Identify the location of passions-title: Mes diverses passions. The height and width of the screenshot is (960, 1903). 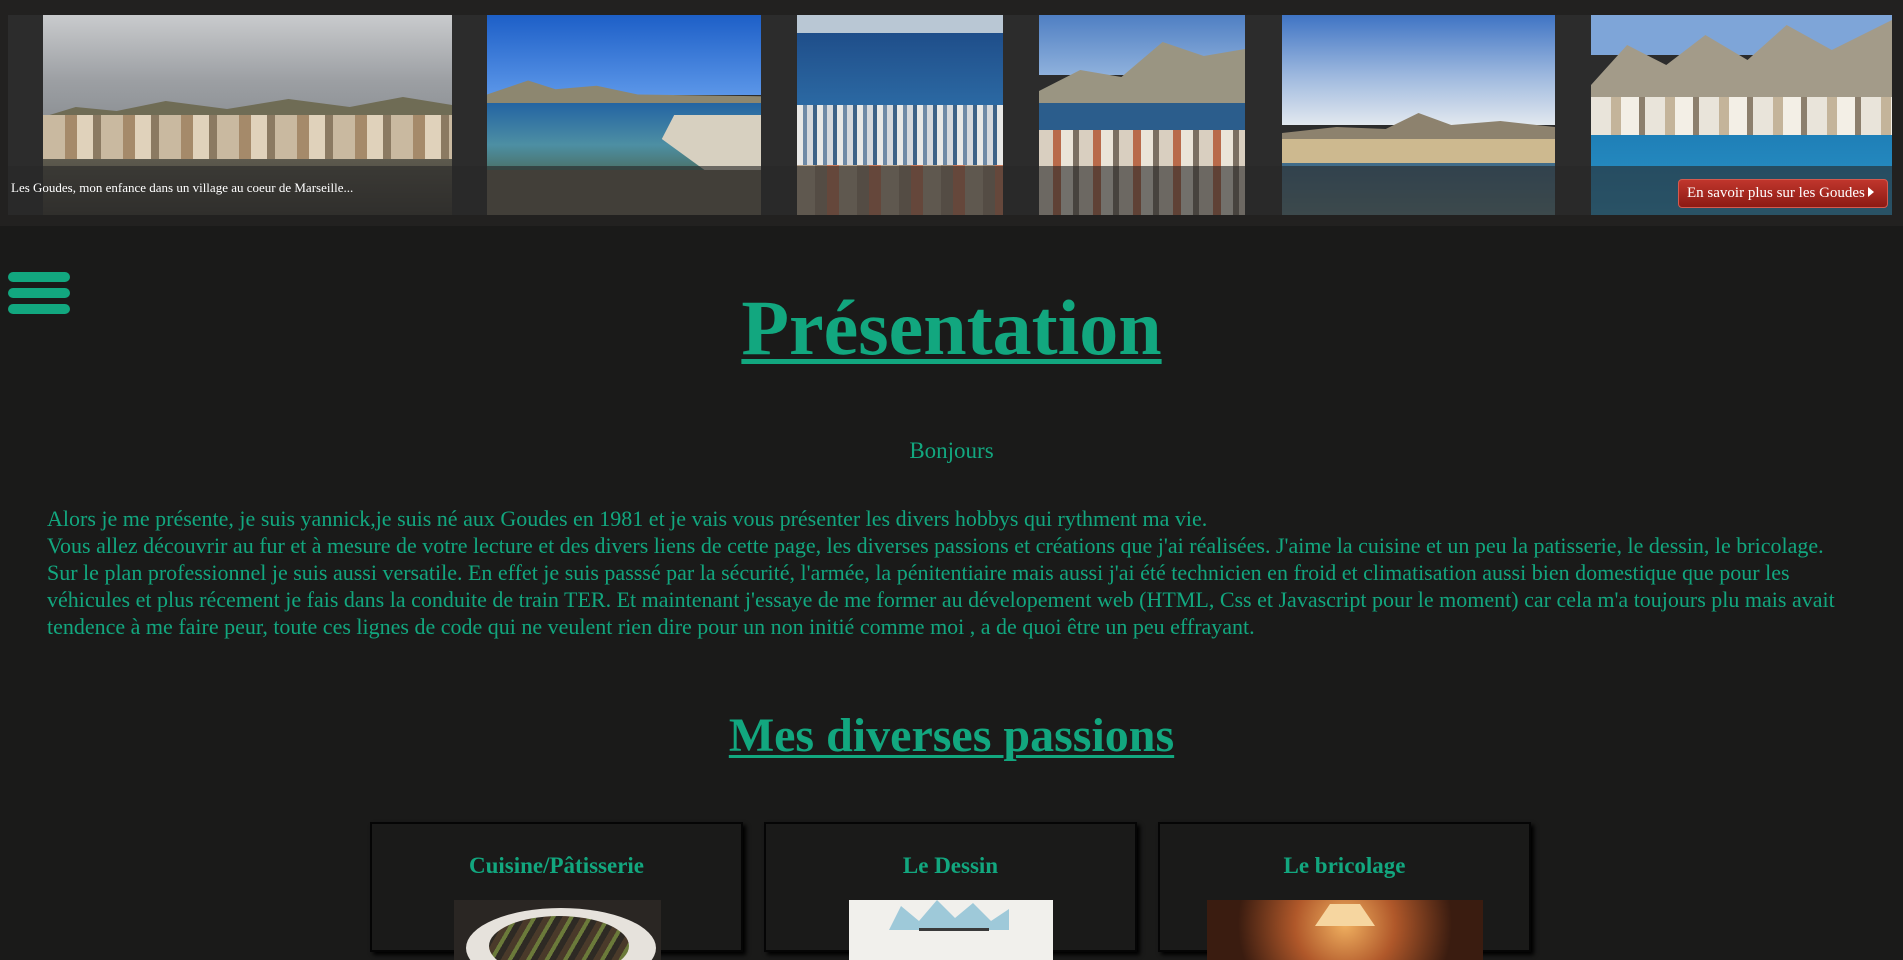
(951, 735).